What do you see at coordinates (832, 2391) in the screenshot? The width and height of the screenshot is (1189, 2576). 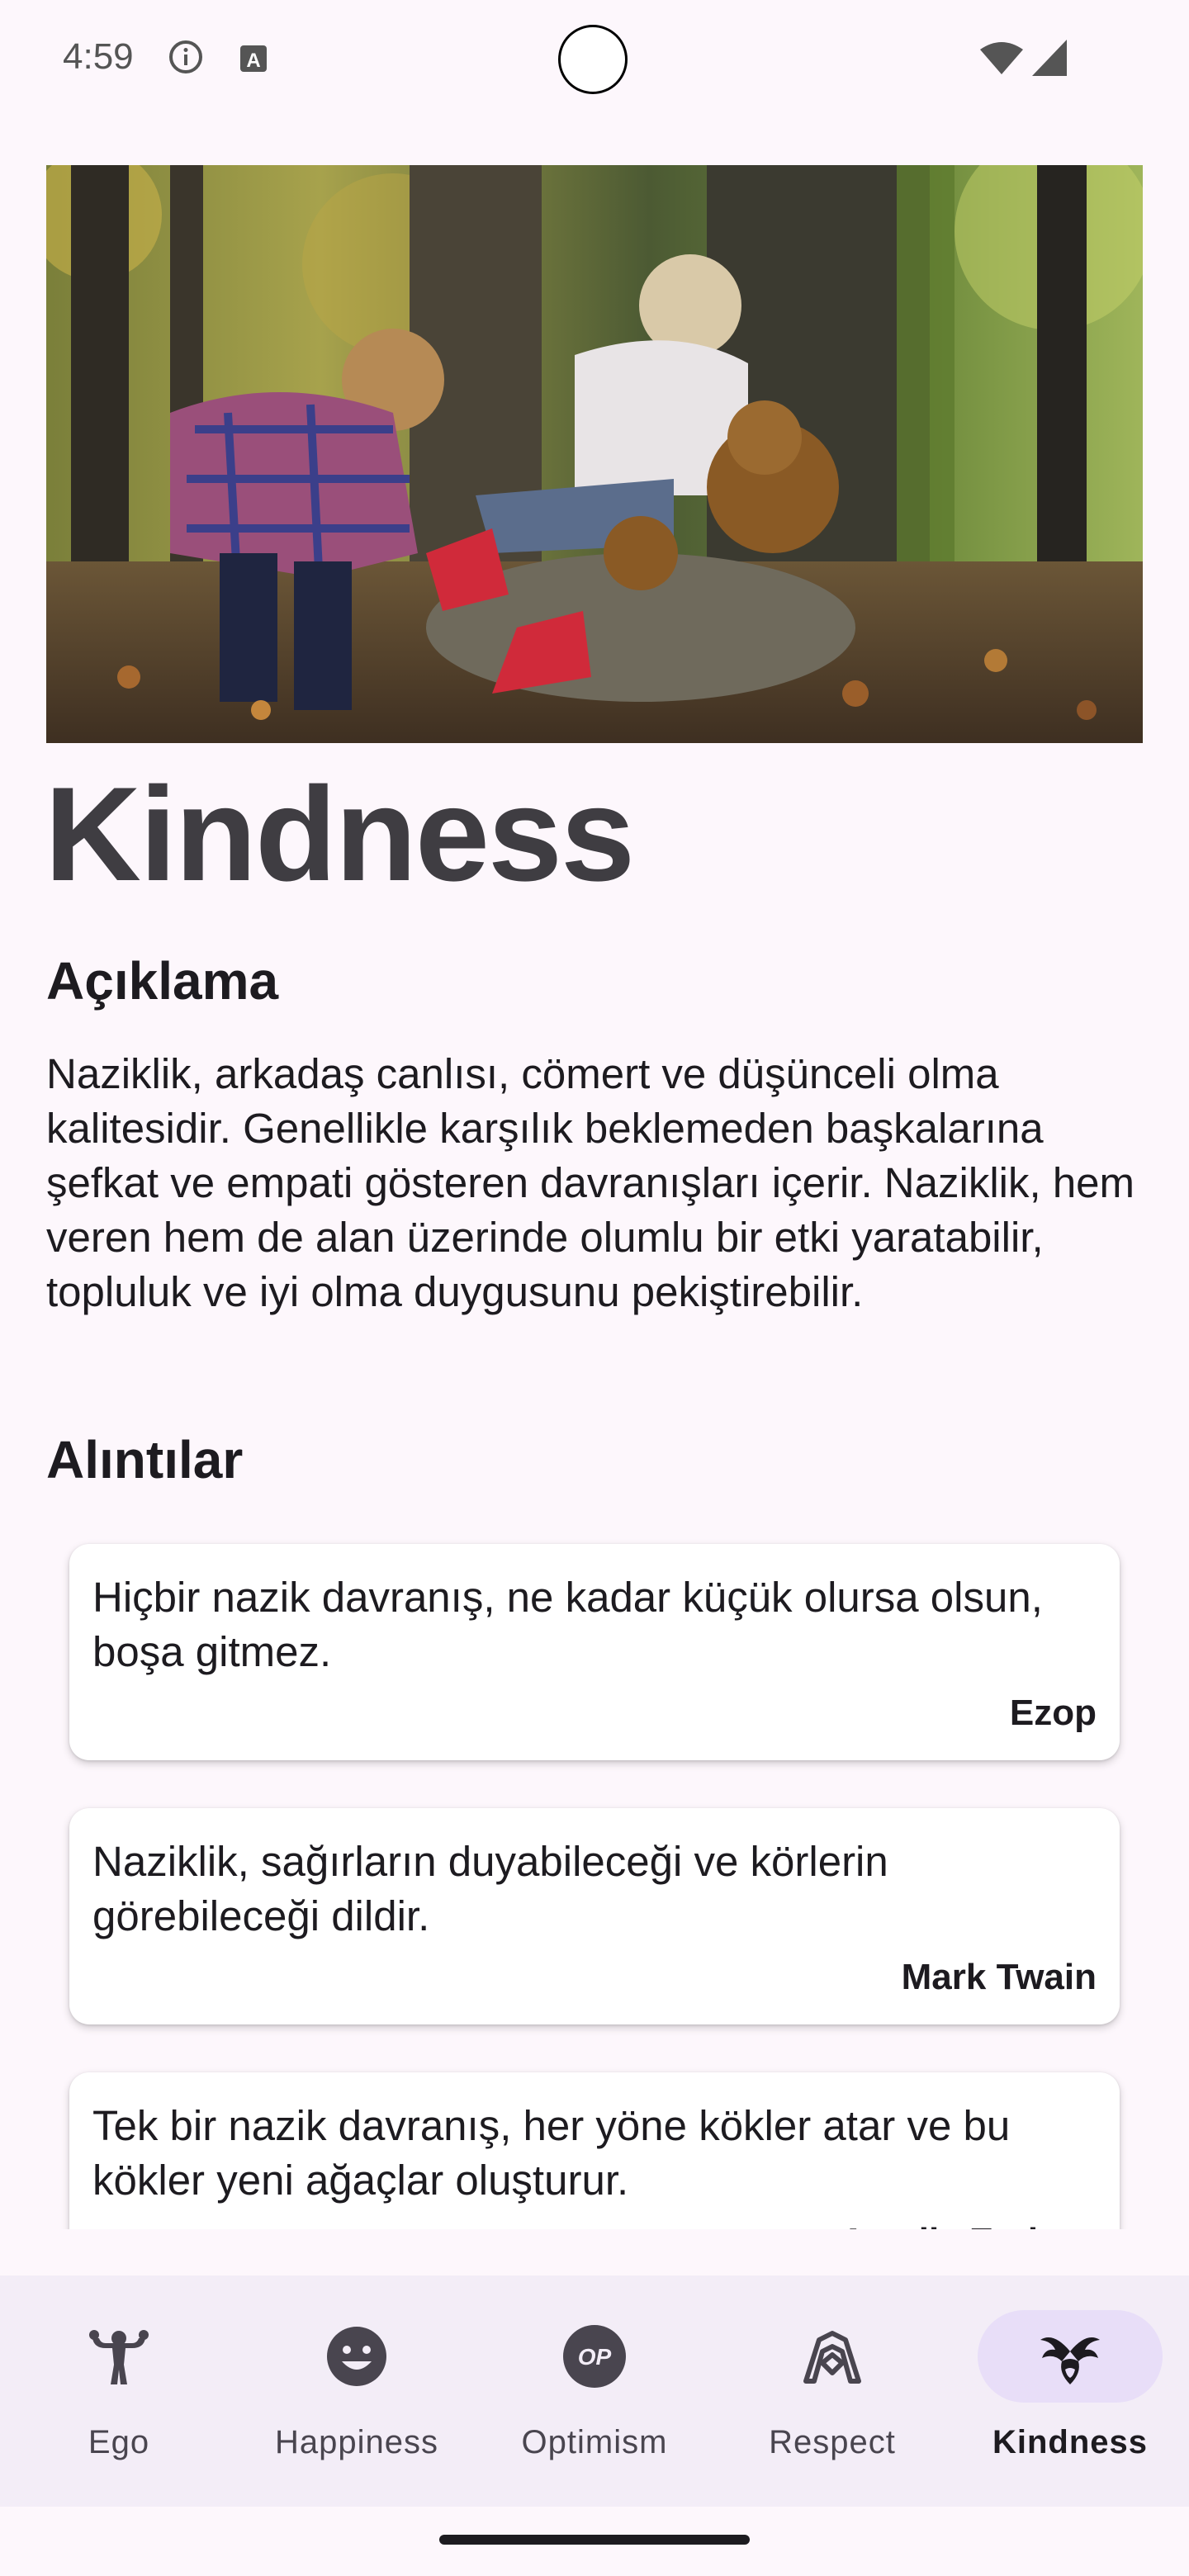 I see `nav-item-respect: Respect` at bounding box center [832, 2391].